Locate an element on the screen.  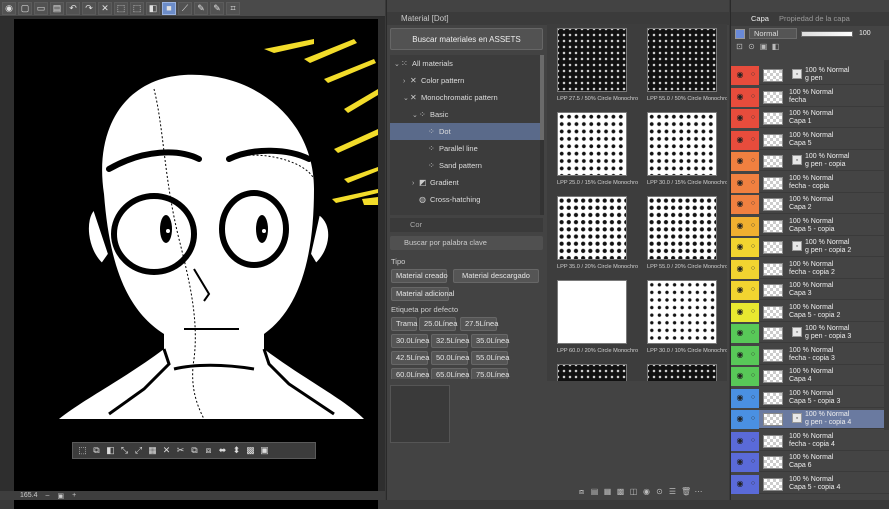
ruler-icon: ⟋ is located at coordinates (185, 8).